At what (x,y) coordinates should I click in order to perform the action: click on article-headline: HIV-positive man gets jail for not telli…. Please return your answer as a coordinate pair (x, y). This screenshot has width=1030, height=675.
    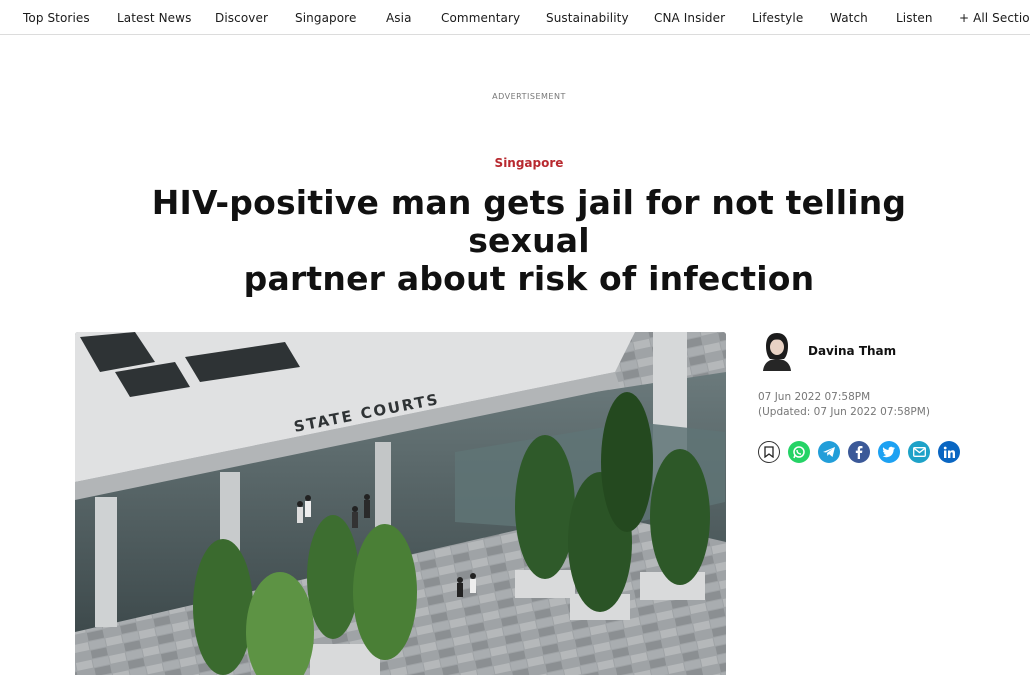
    Looking at the image, I should click on (529, 241).